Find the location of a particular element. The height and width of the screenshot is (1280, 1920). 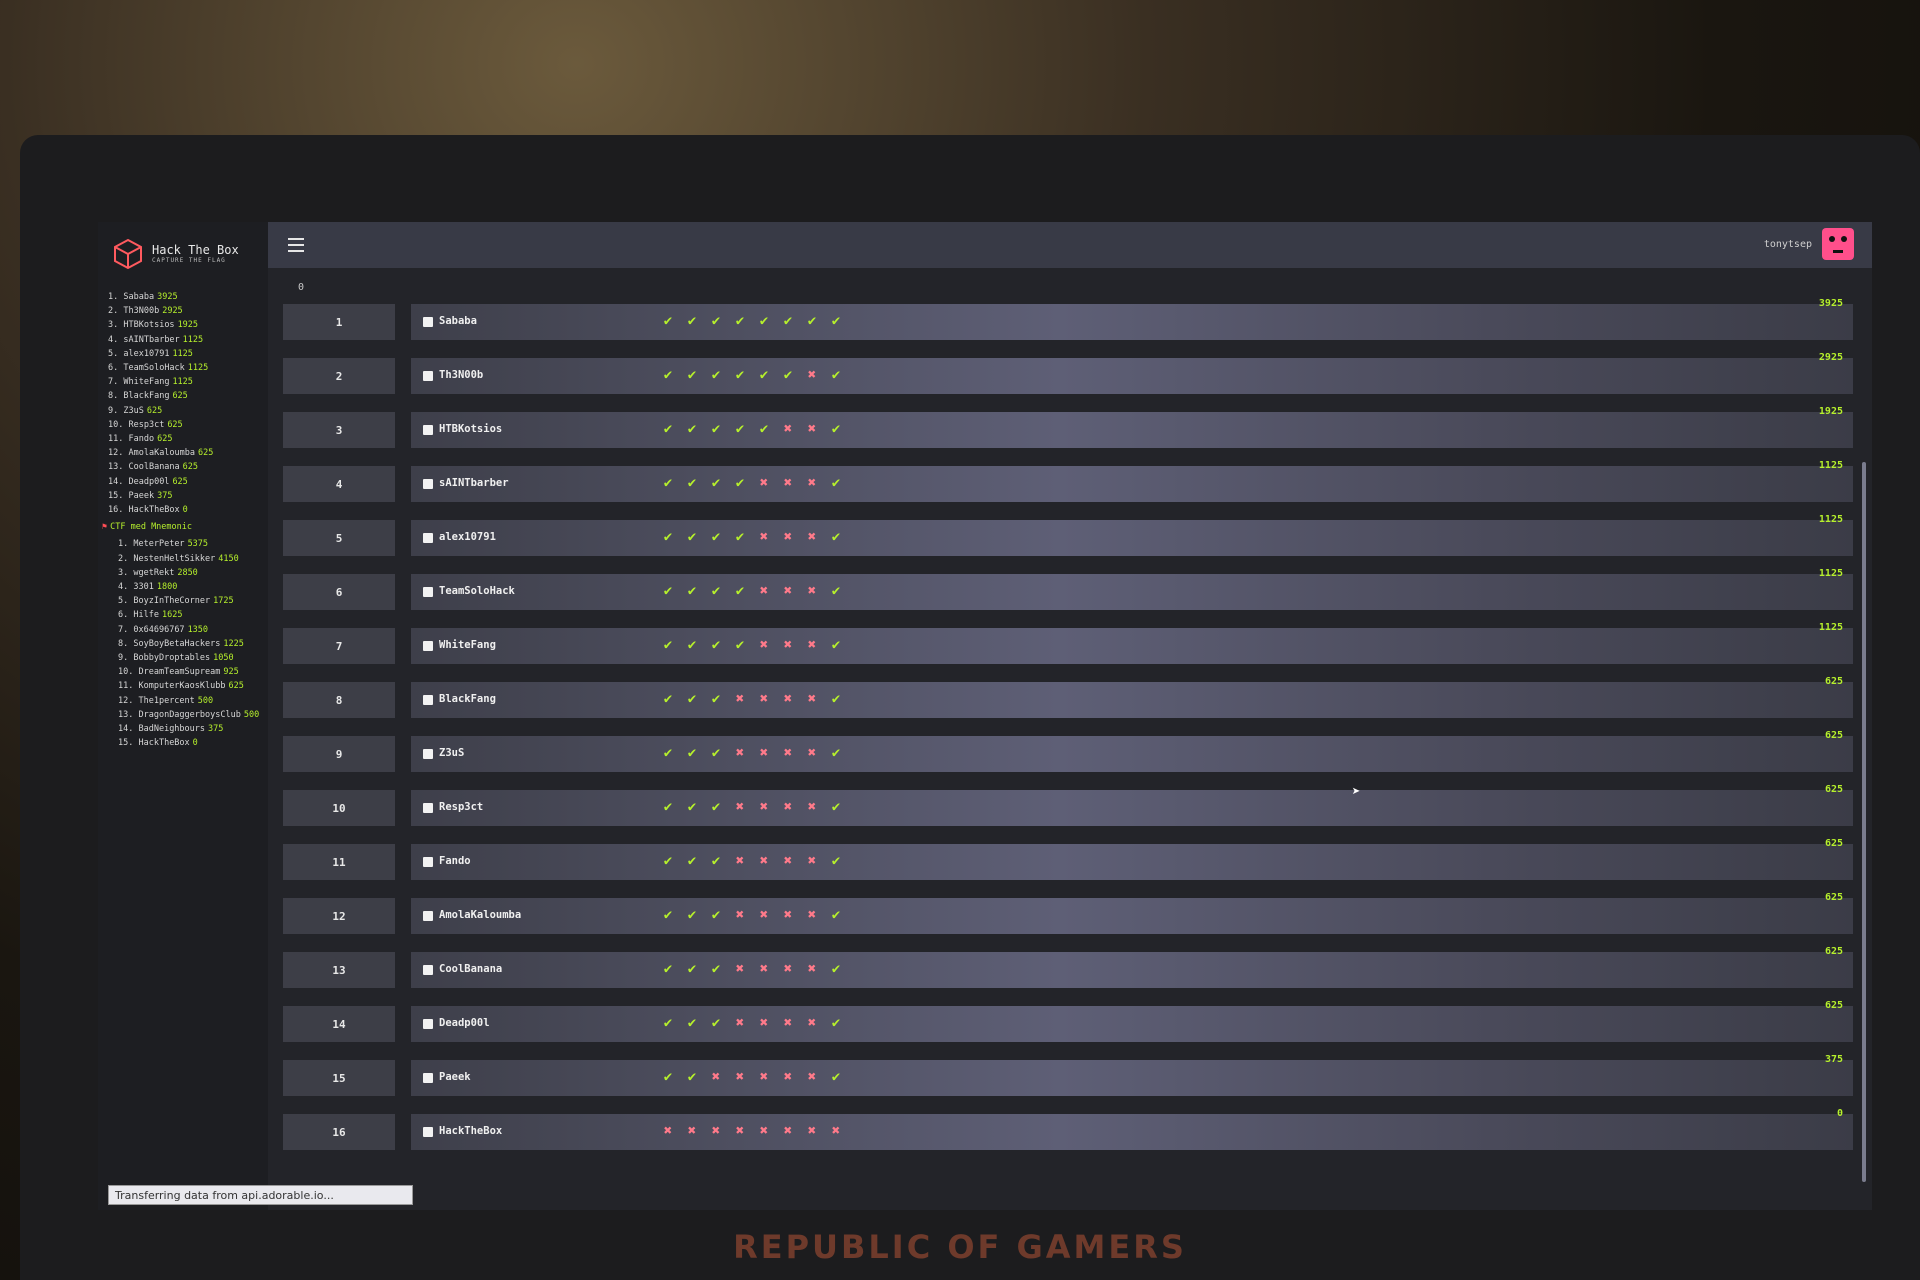

sidebar-leaderboard-item: 8. BlackFang 625 is located at coordinates (187, 396).